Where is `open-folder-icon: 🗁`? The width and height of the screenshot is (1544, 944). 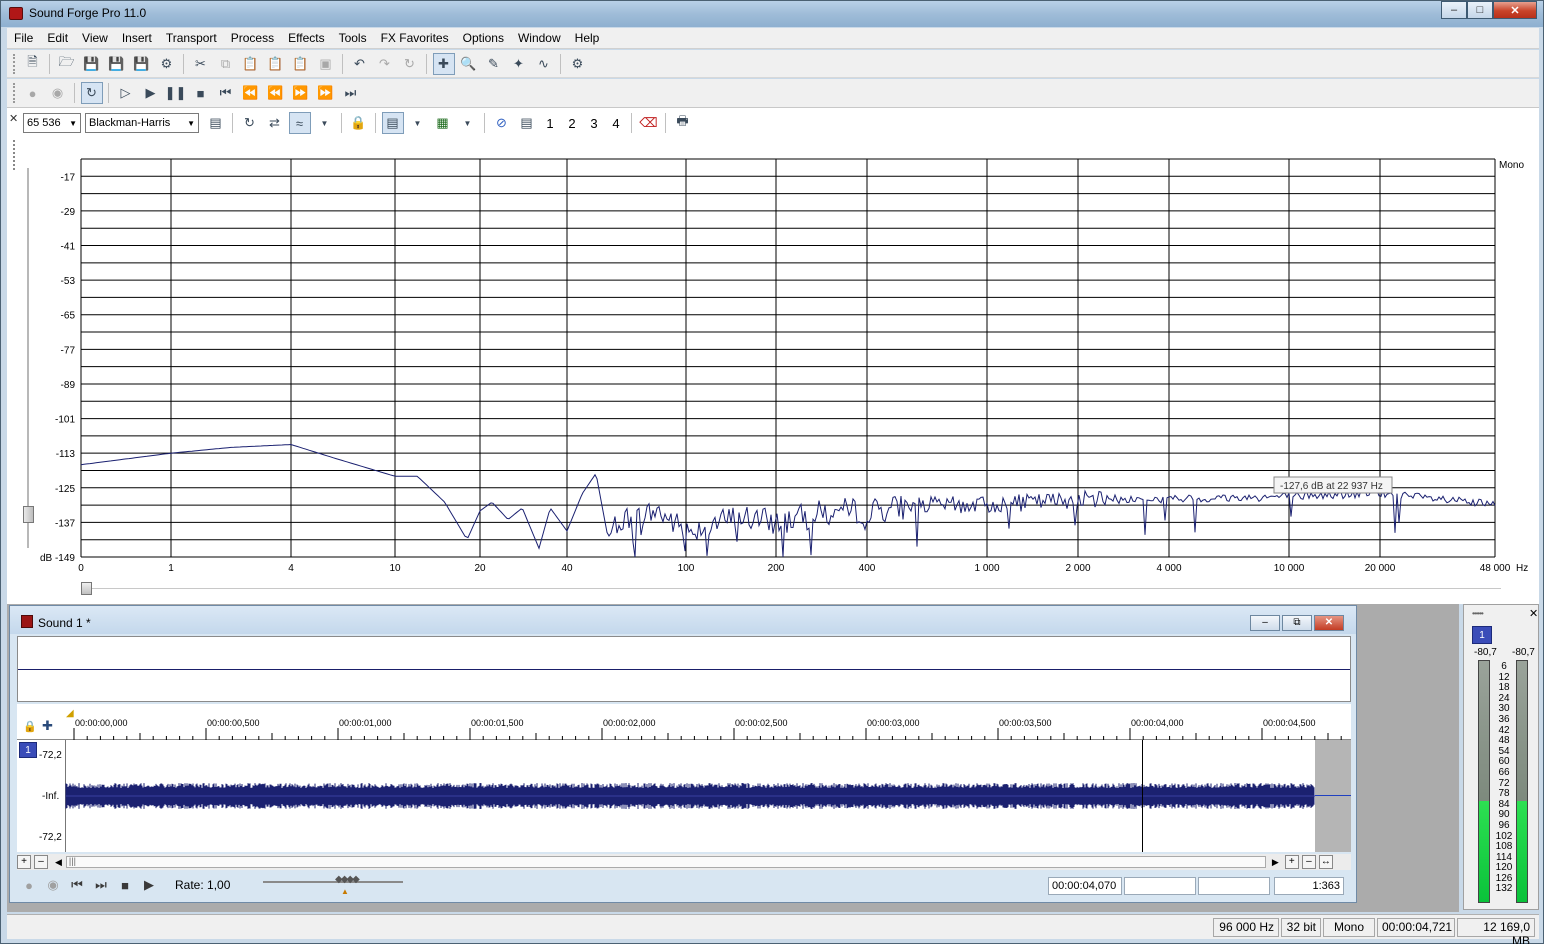 open-folder-icon: 🗁 is located at coordinates (67, 64).